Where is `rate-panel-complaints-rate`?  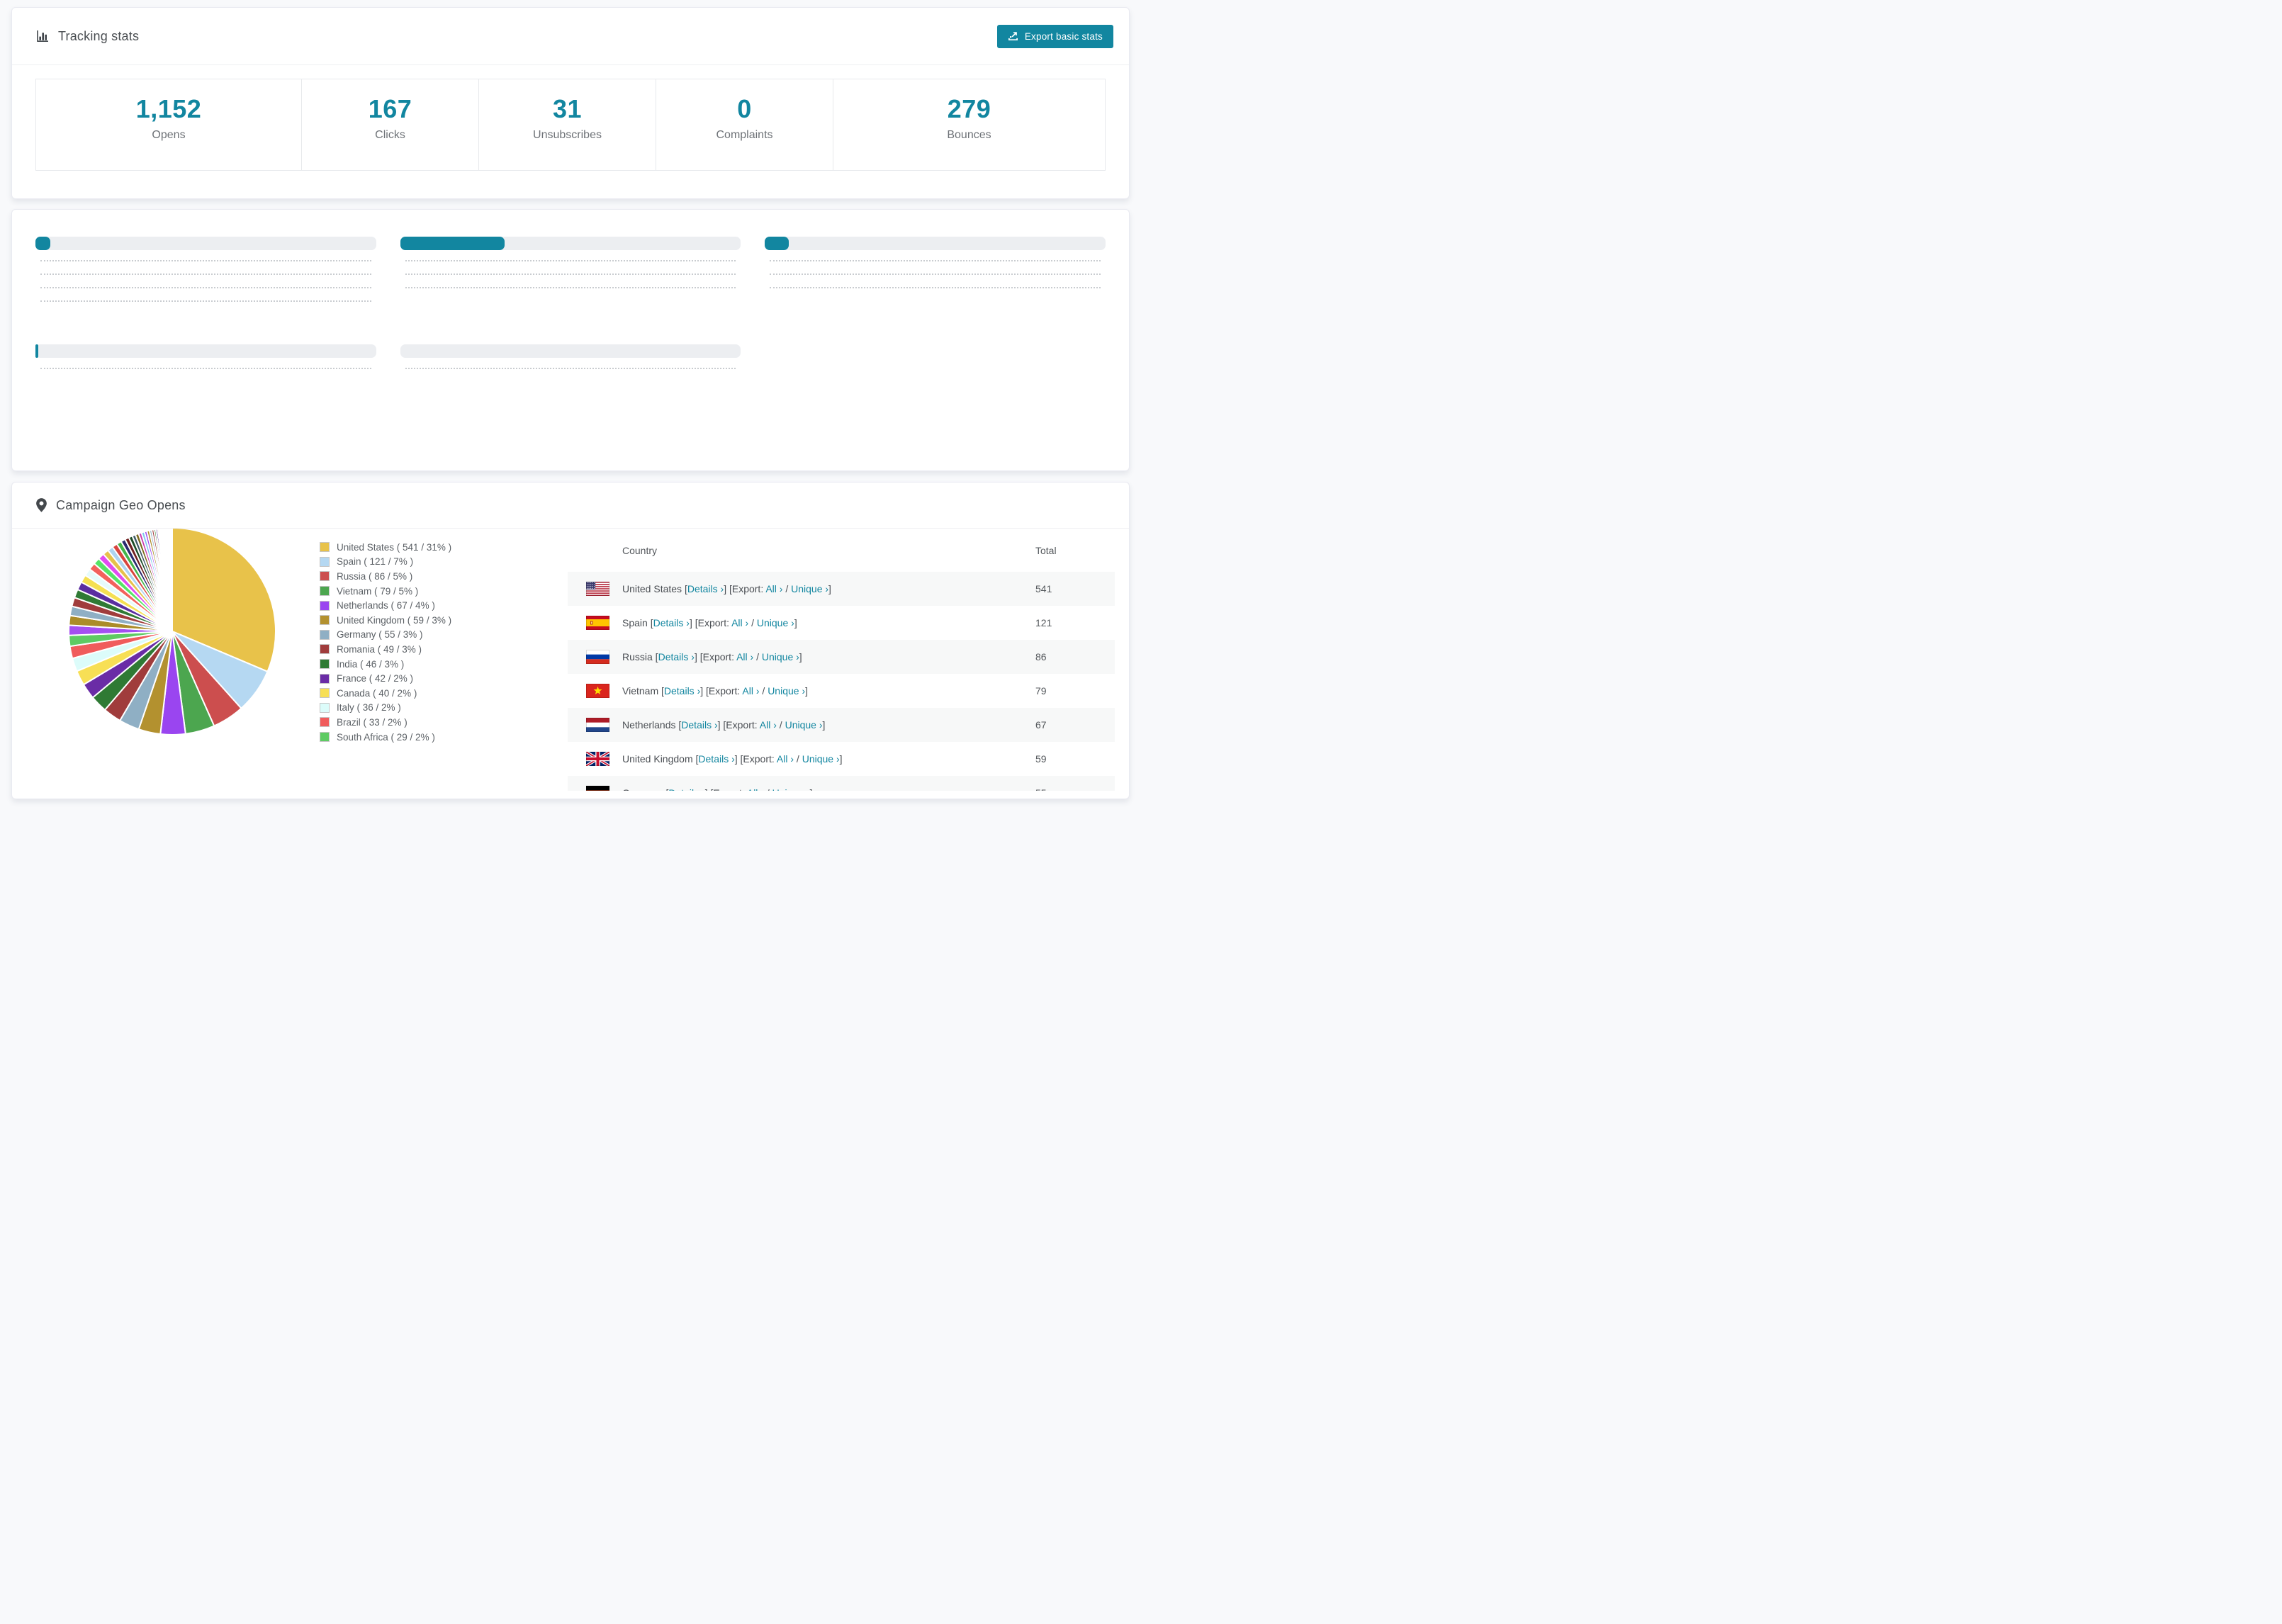
rate-panel-complaints-rate is located at coordinates (570, 353).